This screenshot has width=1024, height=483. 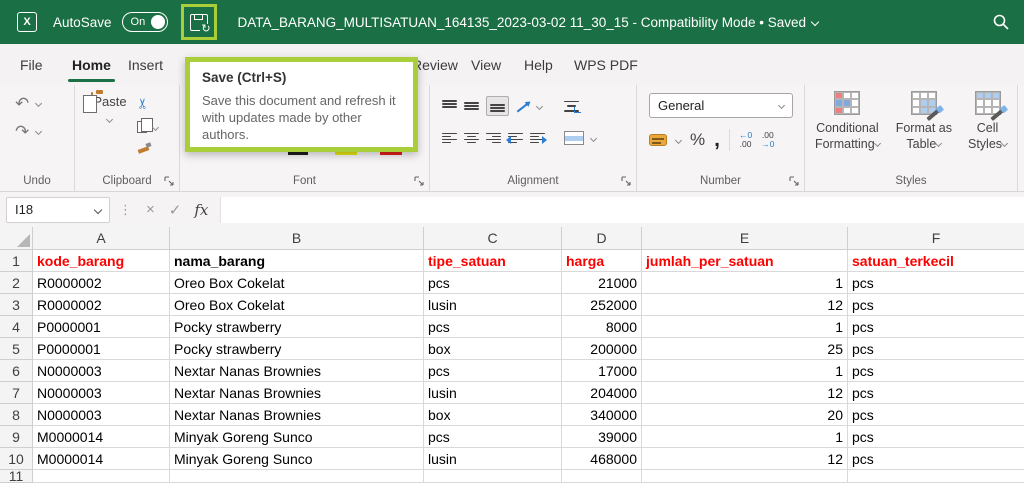 What do you see at coordinates (745, 140) in the screenshot?
I see `increase-decimal-icon: ←0 .00` at bounding box center [745, 140].